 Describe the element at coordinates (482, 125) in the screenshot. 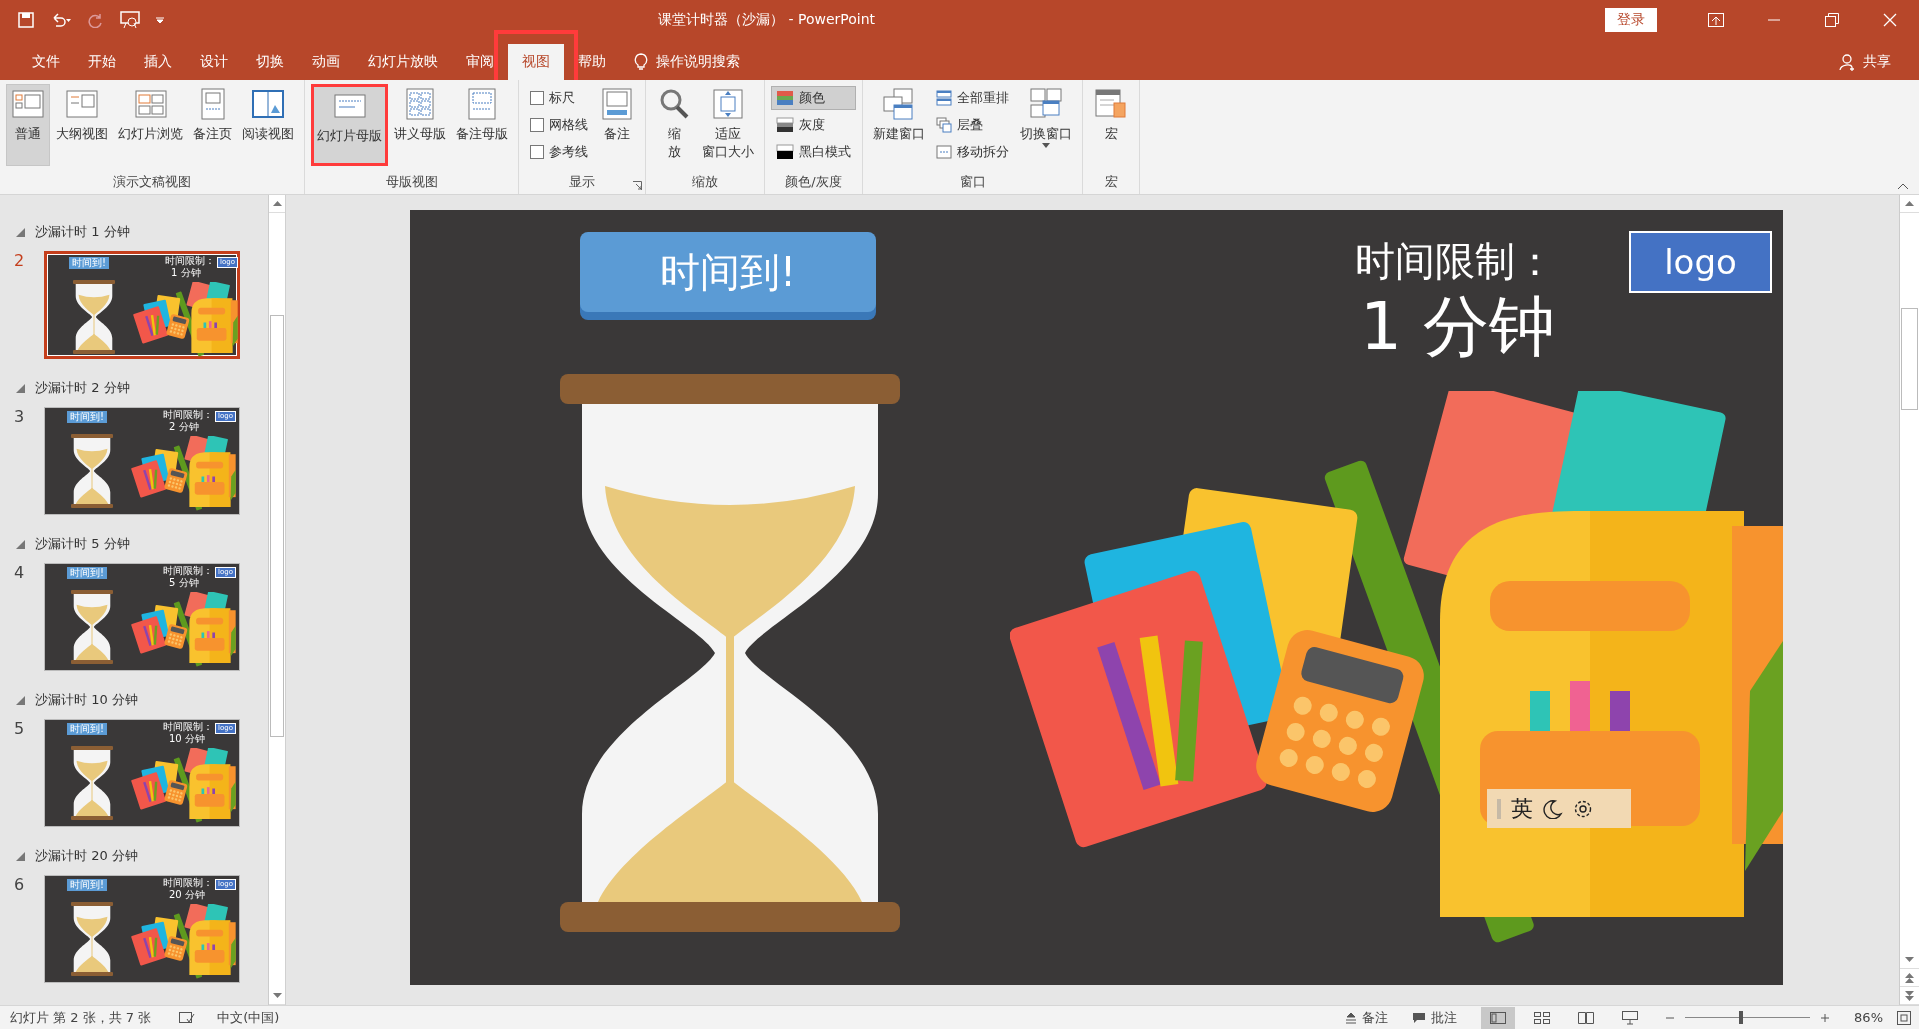

I see `ribbon-button: 备注母版` at that location.